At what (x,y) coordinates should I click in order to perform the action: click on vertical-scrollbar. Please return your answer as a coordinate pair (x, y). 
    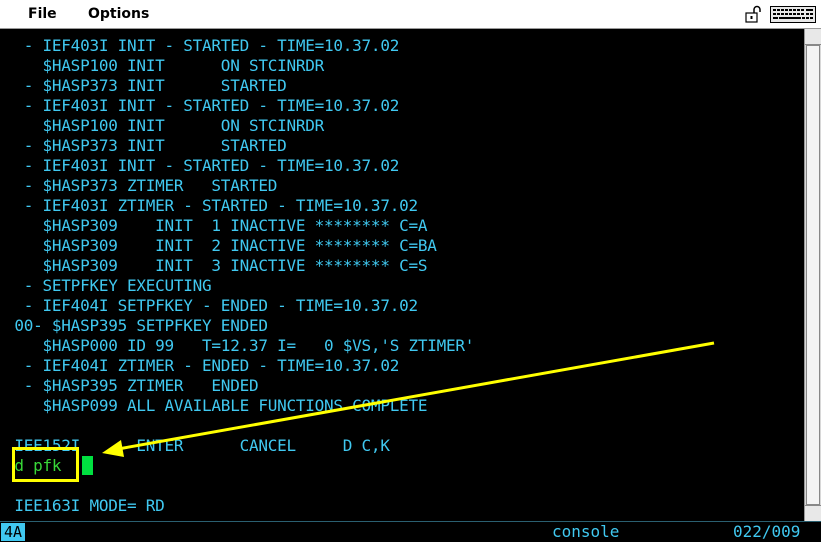
    Looking at the image, I should click on (812, 275).